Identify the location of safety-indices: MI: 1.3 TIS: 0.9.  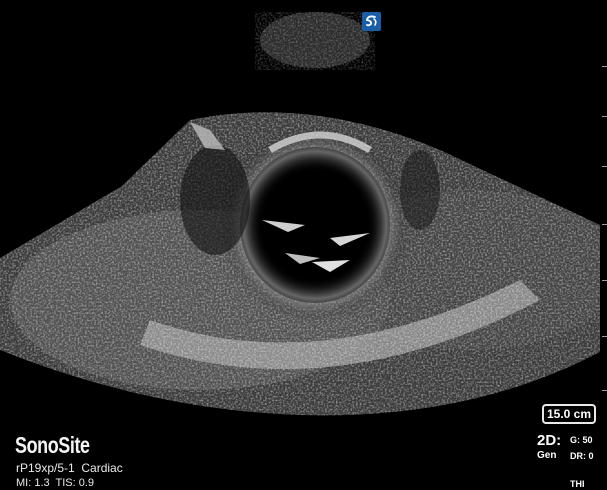
(55, 483).